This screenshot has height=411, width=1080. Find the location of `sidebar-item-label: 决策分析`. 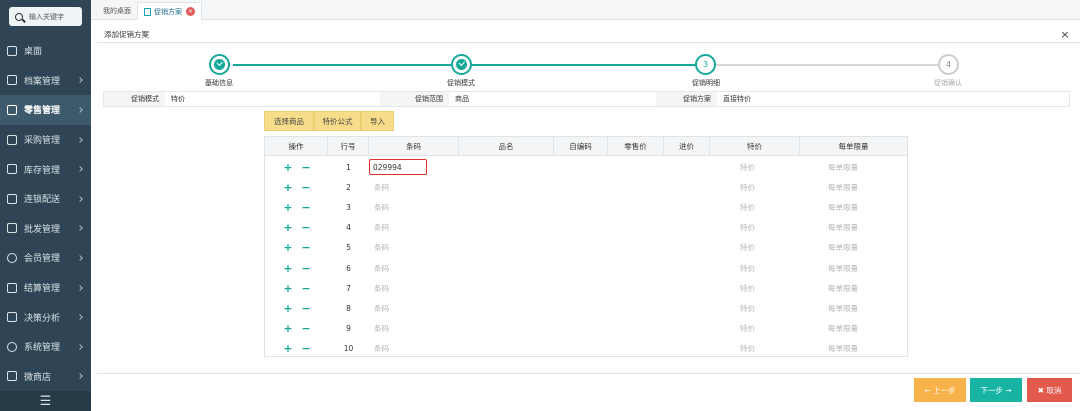

sidebar-item-label: 决策分析 is located at coordinates (42, 318).